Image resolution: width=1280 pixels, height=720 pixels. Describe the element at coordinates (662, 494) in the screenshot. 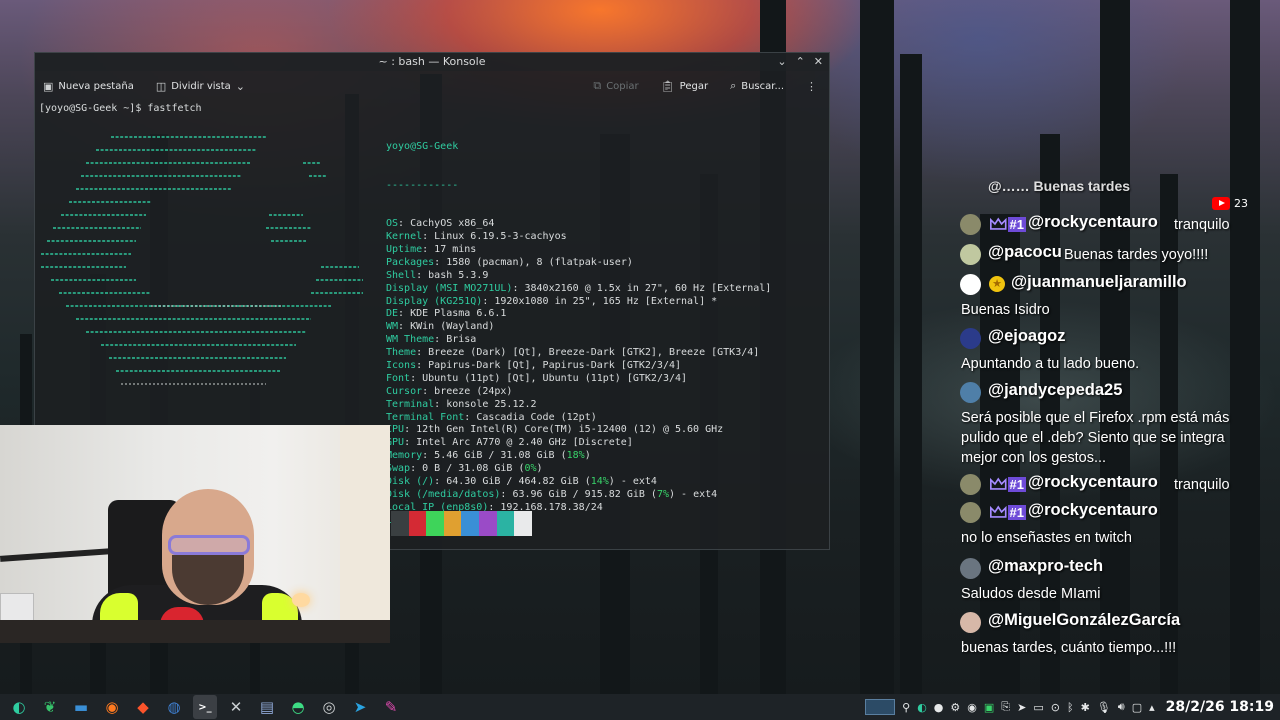

I see `info-percent: 7%` at that location.